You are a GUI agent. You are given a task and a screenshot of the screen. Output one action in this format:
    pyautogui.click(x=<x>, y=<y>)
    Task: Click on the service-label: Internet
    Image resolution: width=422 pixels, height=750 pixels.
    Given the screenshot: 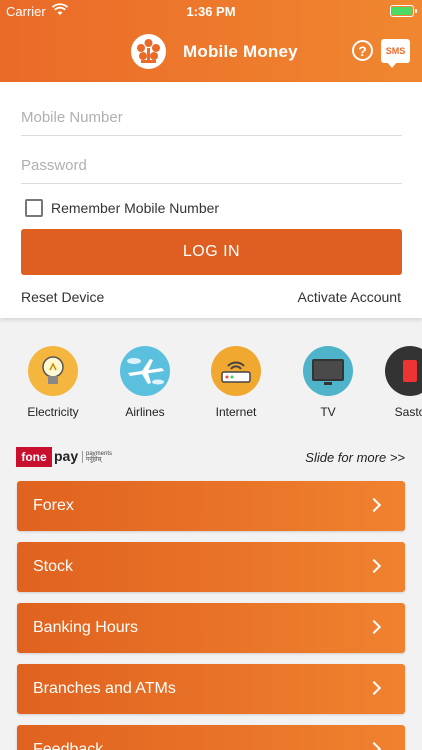 What is the action you would take?
    pyautogui.click(x=236, y=412)
    